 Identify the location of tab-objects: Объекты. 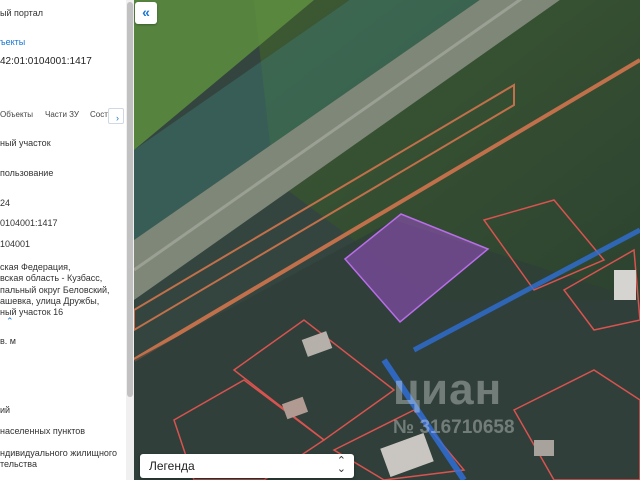
(16, 114).